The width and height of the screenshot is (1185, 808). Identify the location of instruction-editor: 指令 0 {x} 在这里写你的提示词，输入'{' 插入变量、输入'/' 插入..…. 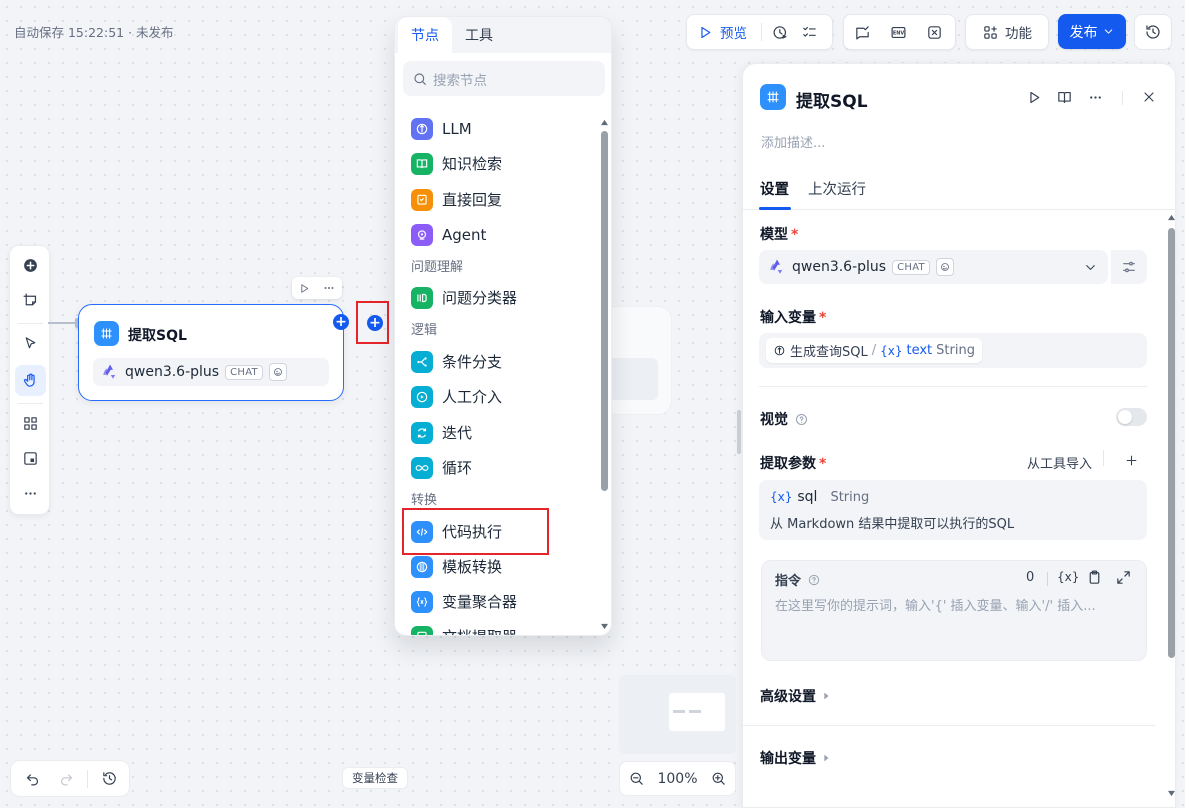
(954, 610).